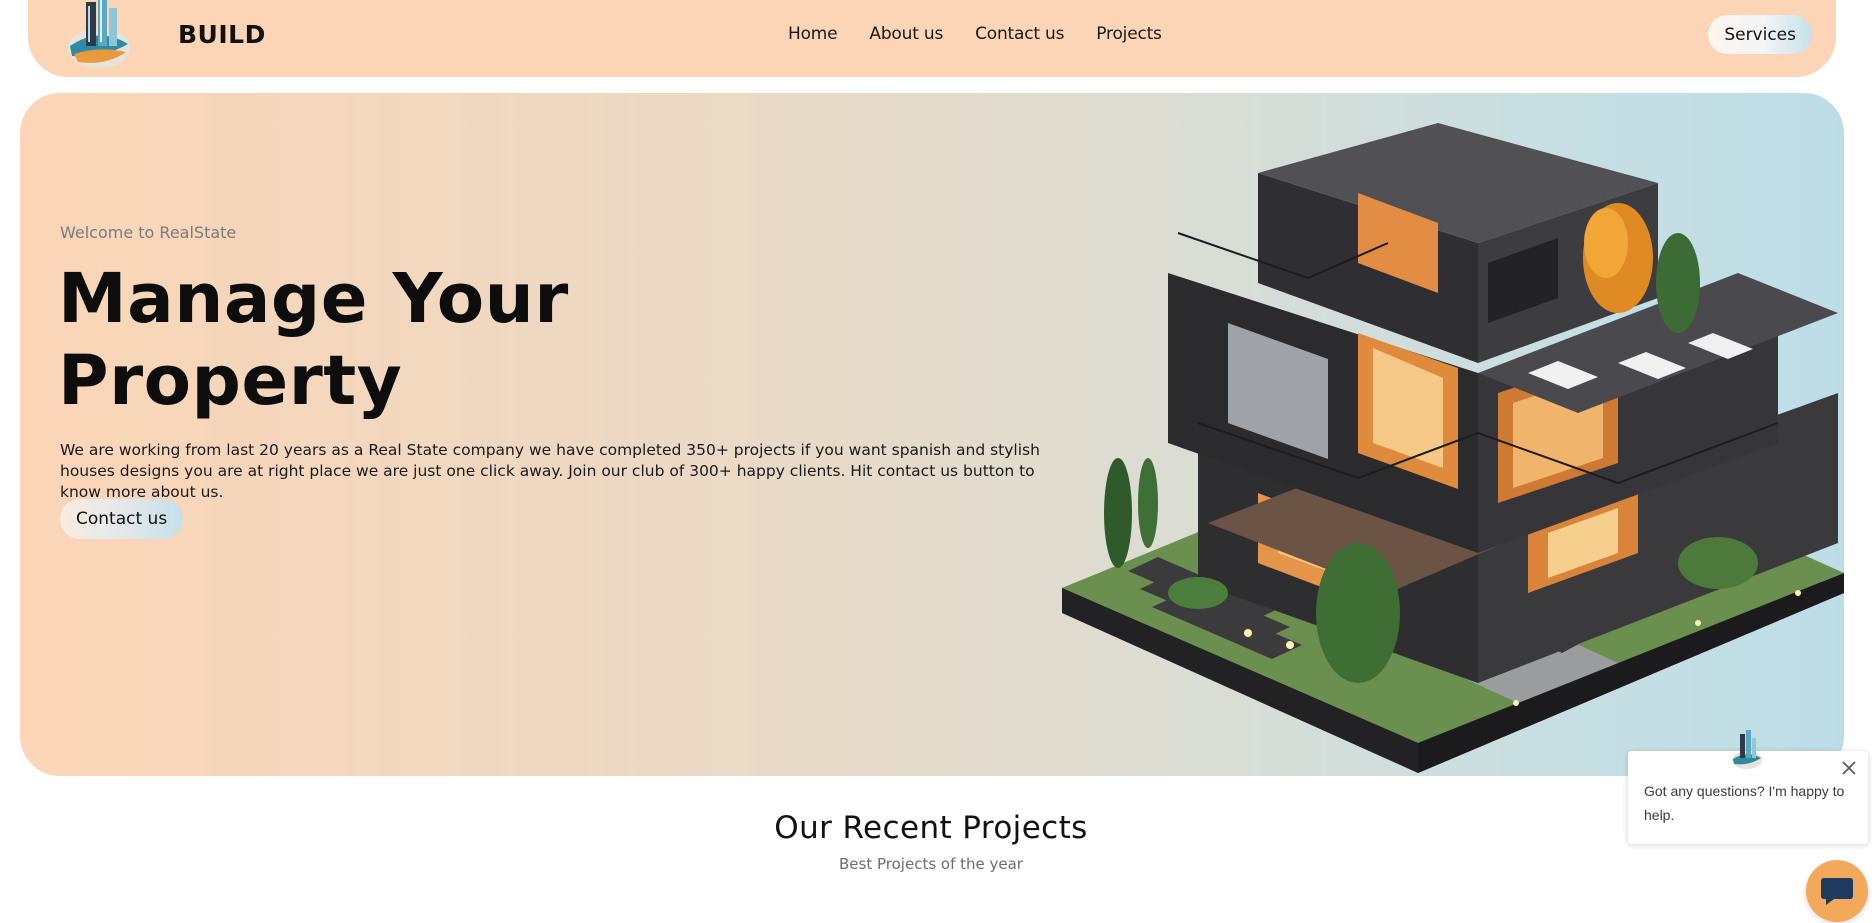 This screenshot has width=1872, height=923. What do you see at coordinates (122, 519) in the screenshot?
I see `contact-us-button: Contact us` at bounding box center [122, 519].